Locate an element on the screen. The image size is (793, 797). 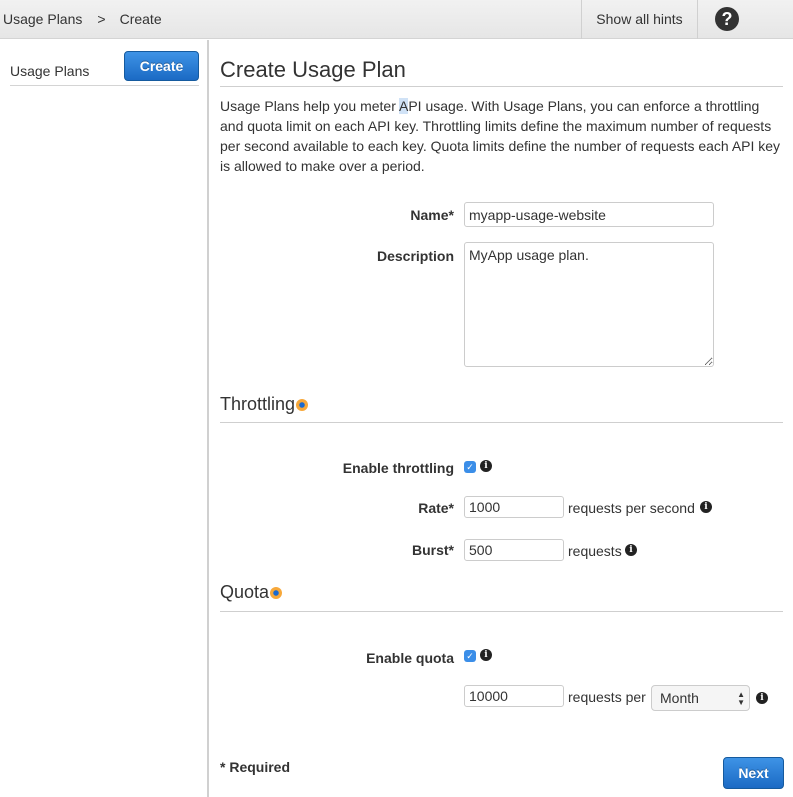
intro-text-selection: A is located at coordinates (404, 106).